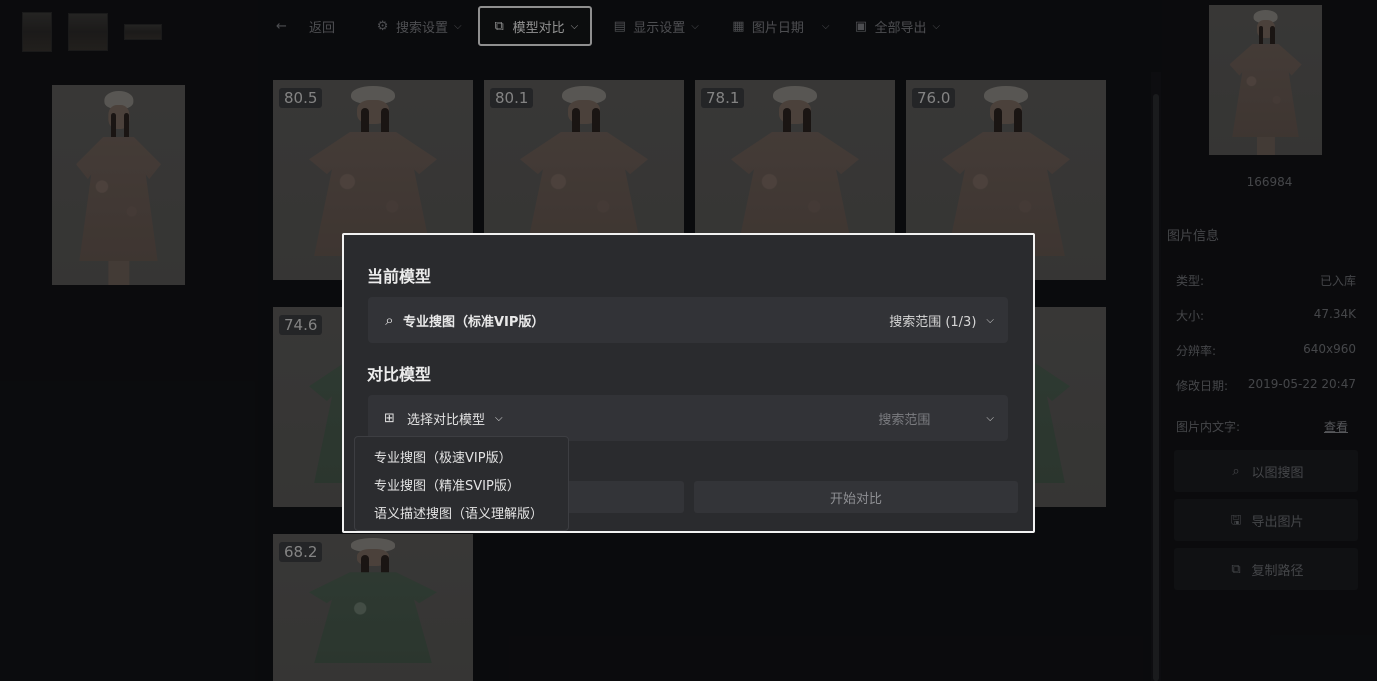 The width and height of the screenshot is (1377, 681). What do you see at coordinates (904, 420) in the screenshot?
I see `compare-scope-label: 搜索范围` at bounding box center [904, 420].